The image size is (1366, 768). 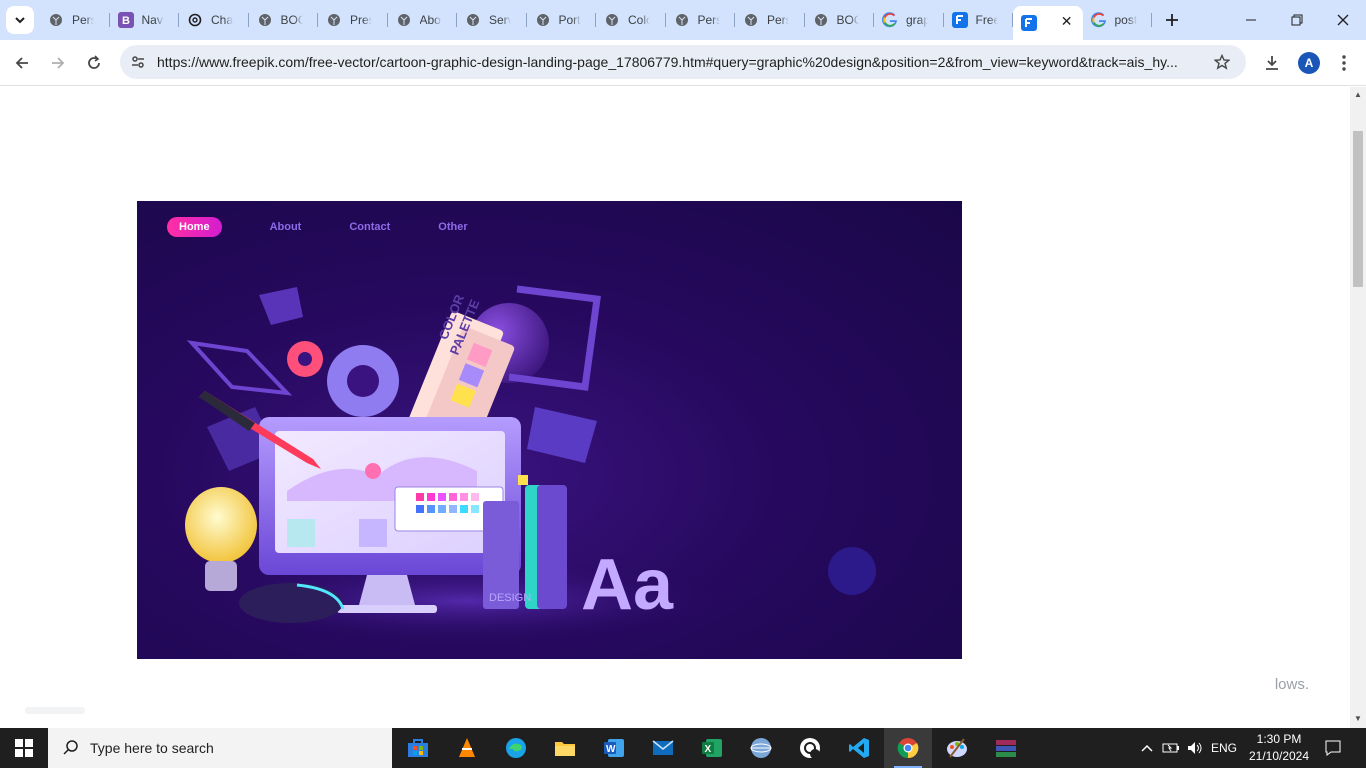 What do you see at coordinates (220, 748) in the screenshot?
I see `taskbar-search-box: Type here to search` at bounding box center [220, 748].